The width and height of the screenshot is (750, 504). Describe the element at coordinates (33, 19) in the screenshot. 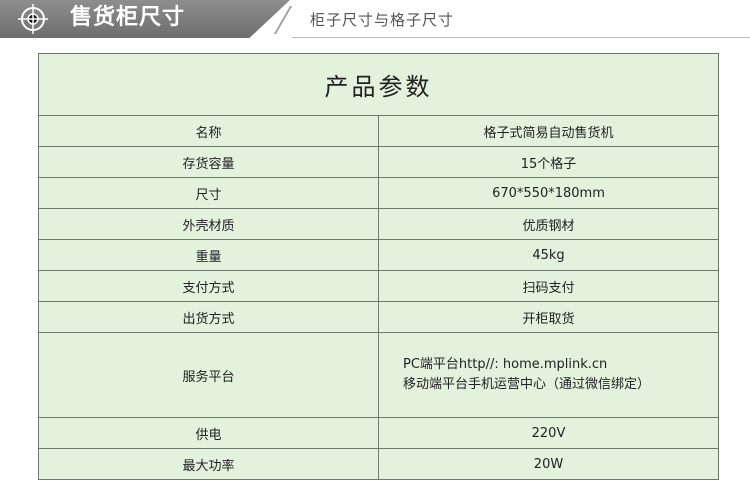

I see `crosshair-target-icon` at that location.